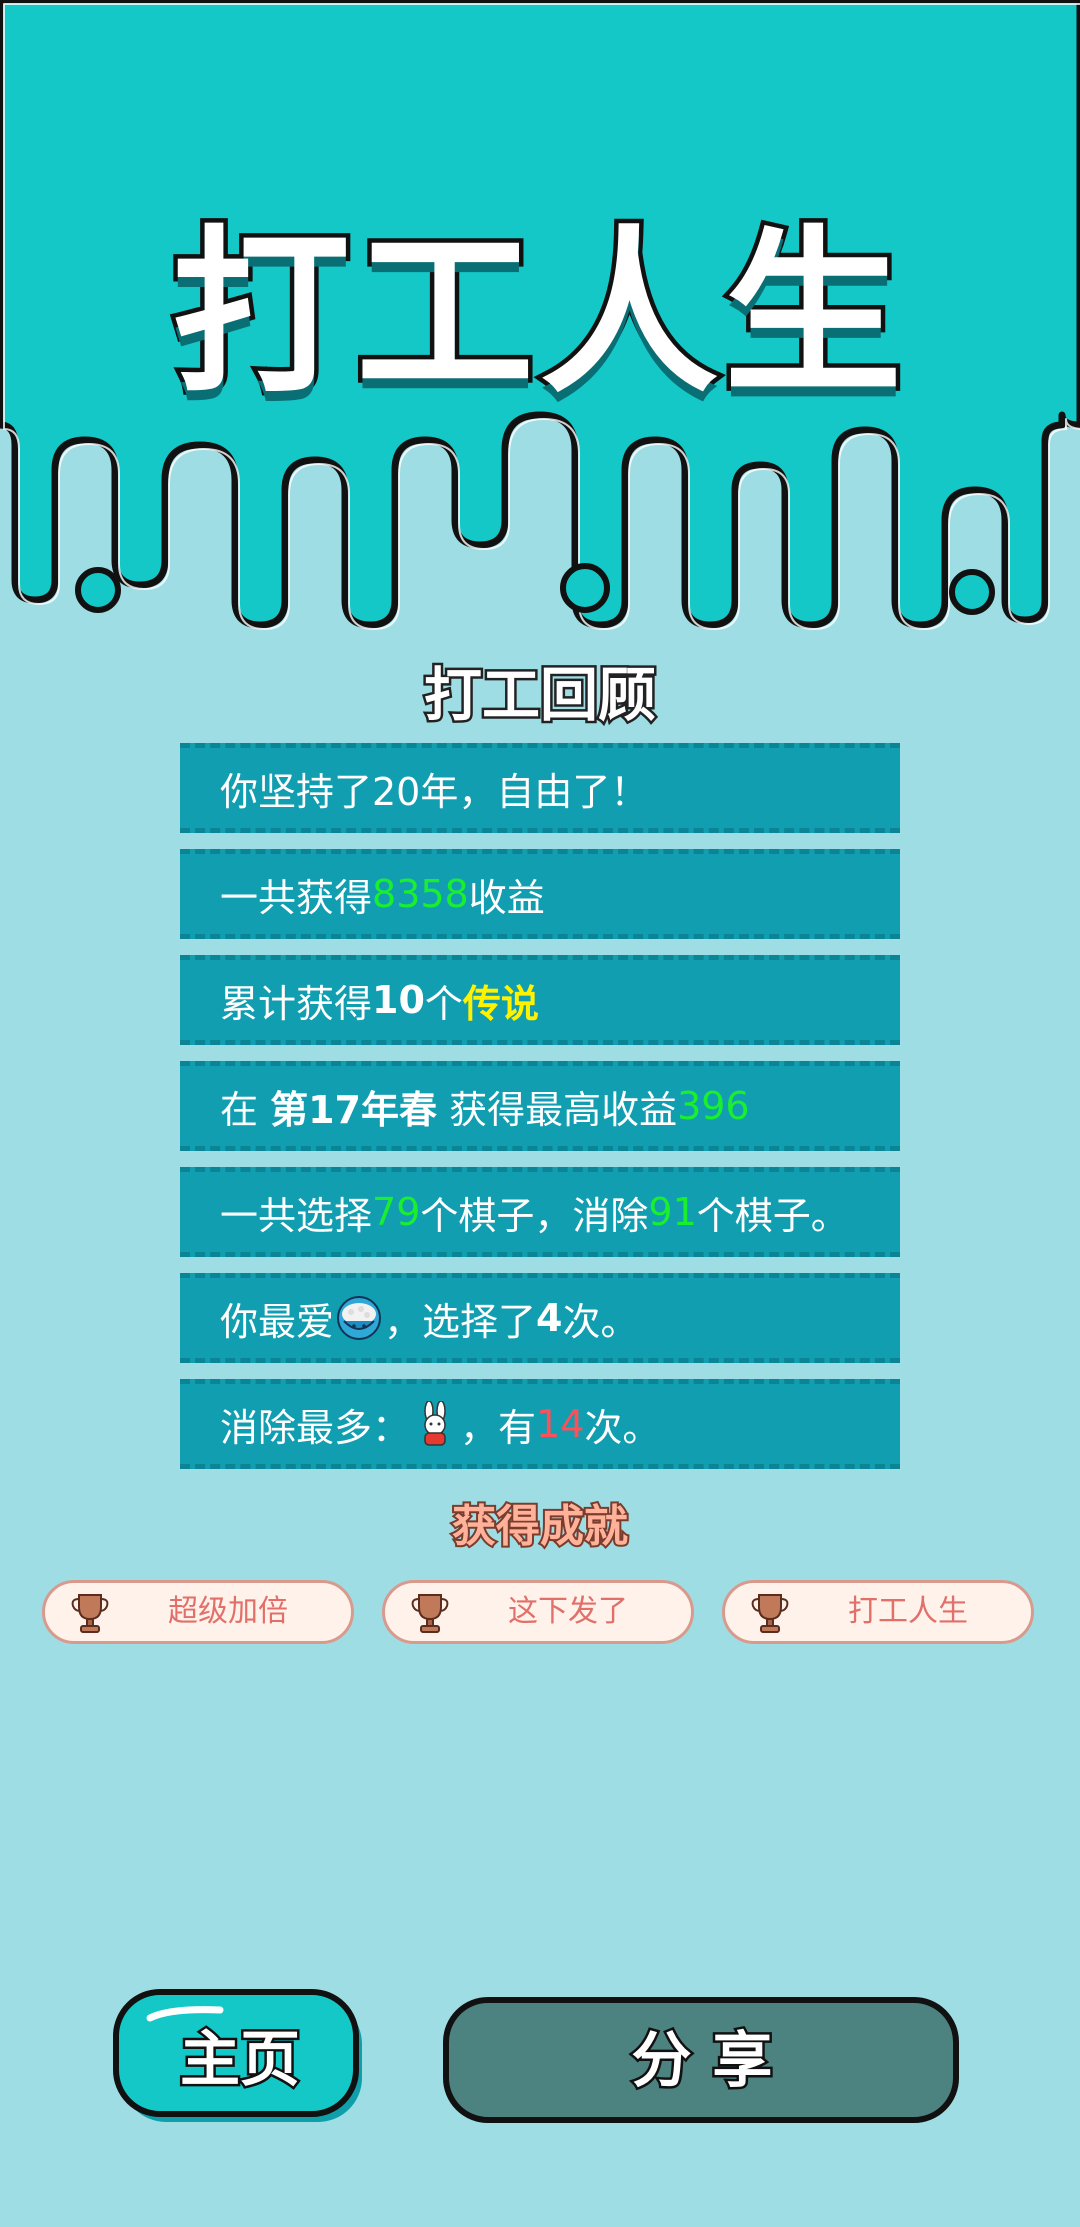 The width and height of the screenshot is (1080, 2227). I want to click on stat-earnings-value: 8358, so click(420, 894).